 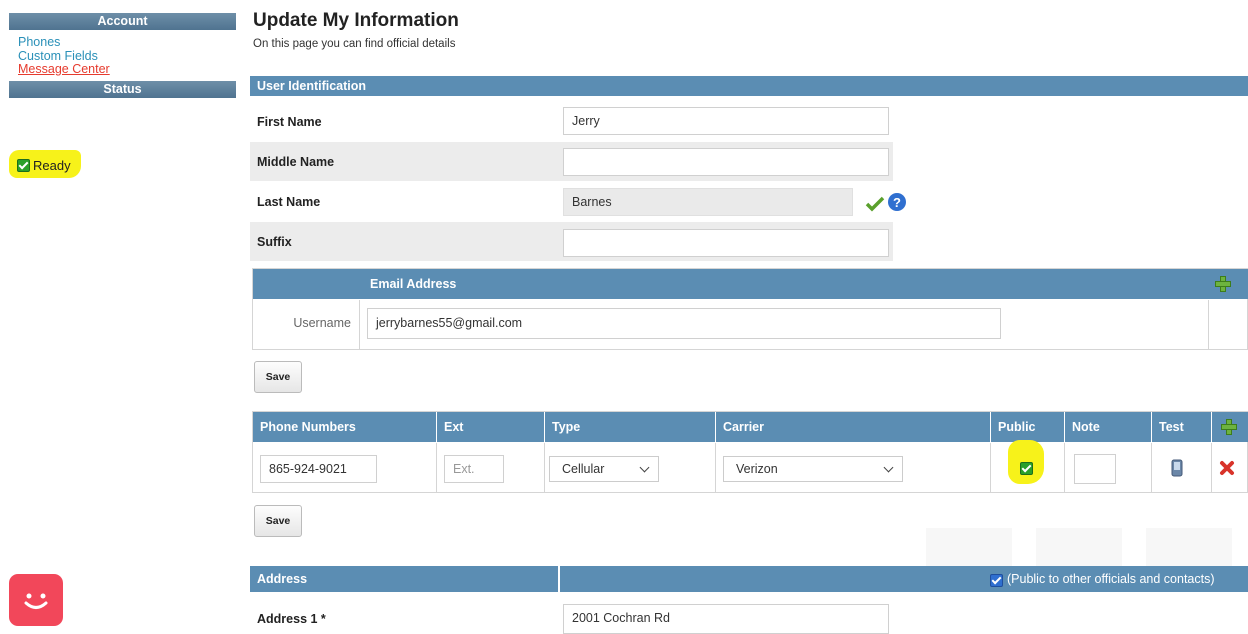 I want to click on delete-phone-icon, so click(x=1227, y=468).